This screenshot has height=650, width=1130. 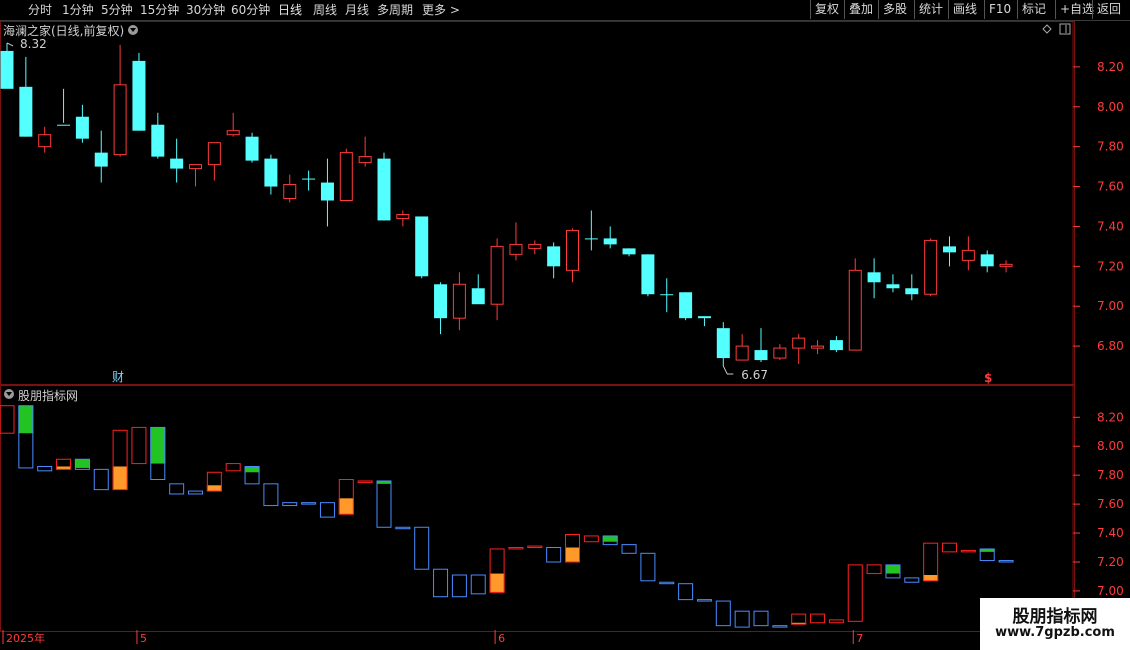 I want to click on date-axis-label: 6, so click(x=501, y=638).